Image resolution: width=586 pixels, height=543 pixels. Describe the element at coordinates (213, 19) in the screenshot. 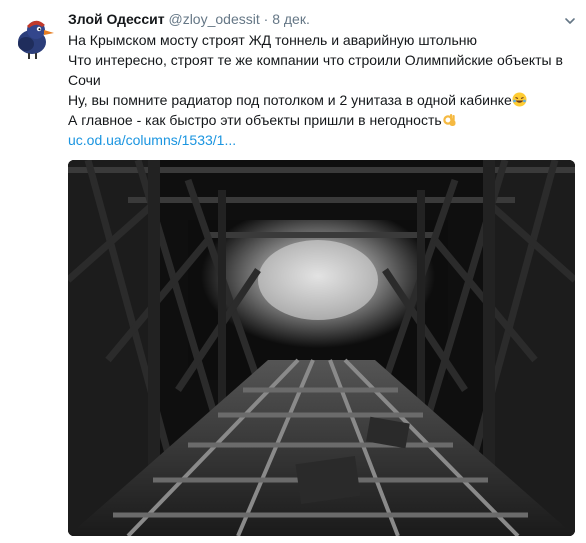

I see `handle: @zloy_odessit` at that location.